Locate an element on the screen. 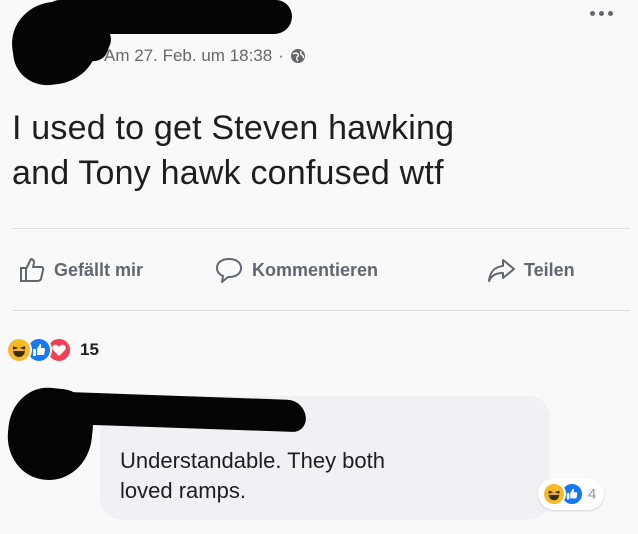  comment-bubble-icon is located at coordinates (229, 270).